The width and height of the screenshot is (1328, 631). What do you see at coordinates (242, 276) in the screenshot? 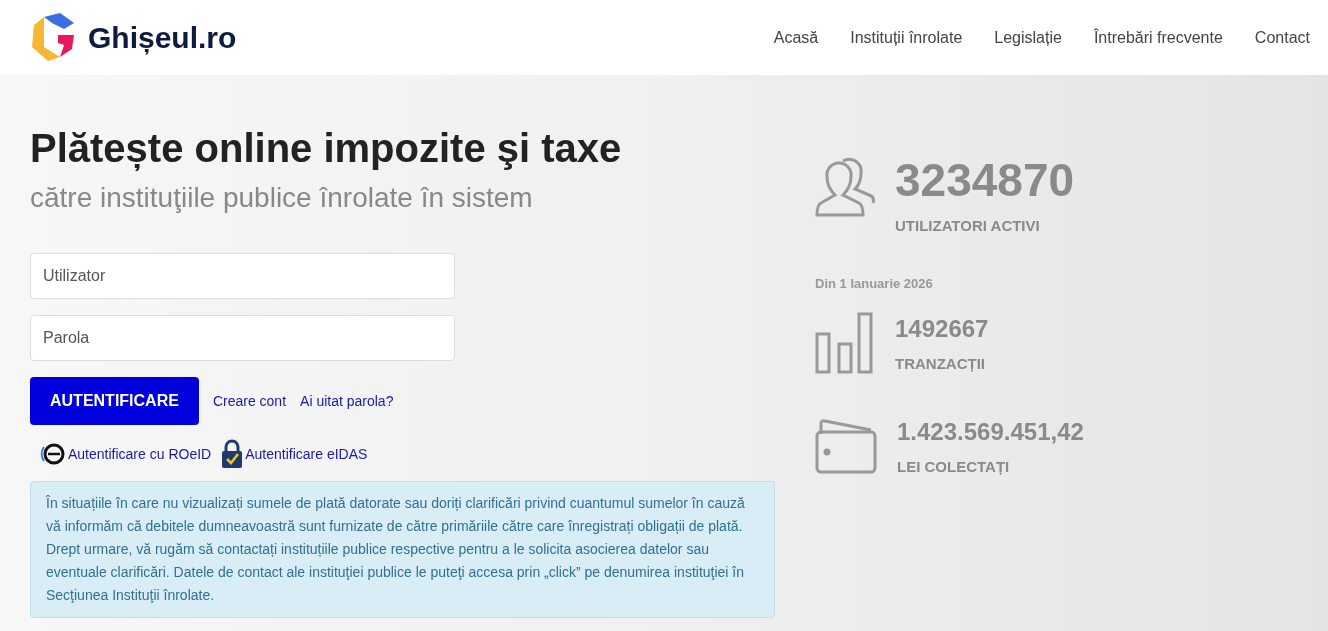
I see `username-field: Utilizator` at bounding box center [242, 276].